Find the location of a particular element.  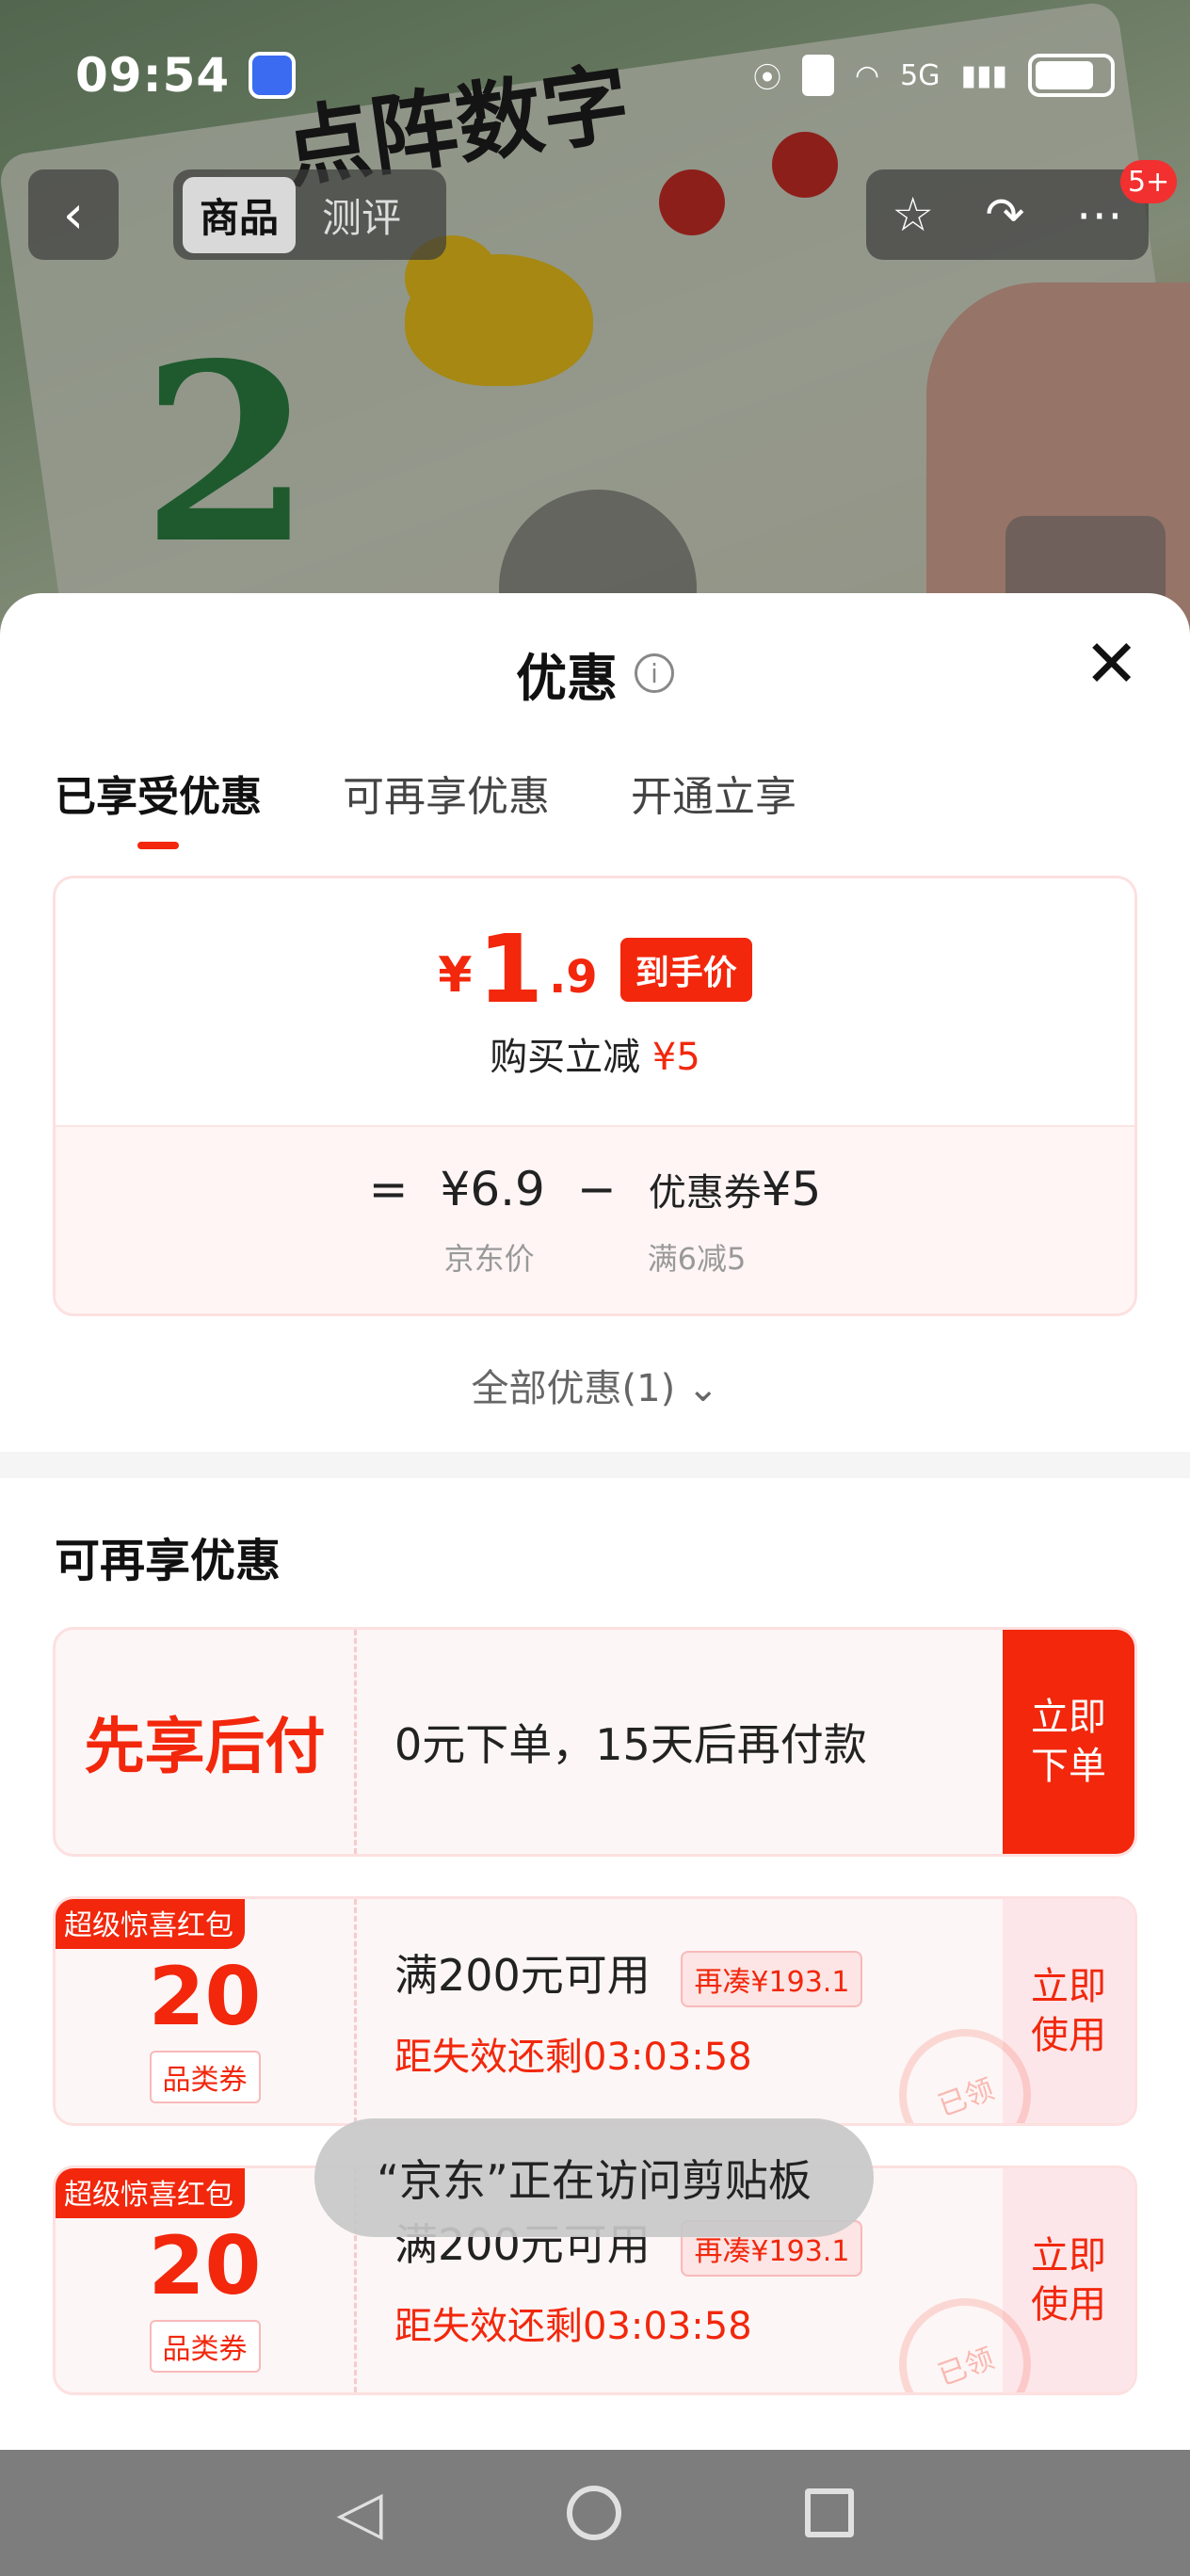

all-offers-label: 全部优惠(1) is located at coordinates (573, 1388).